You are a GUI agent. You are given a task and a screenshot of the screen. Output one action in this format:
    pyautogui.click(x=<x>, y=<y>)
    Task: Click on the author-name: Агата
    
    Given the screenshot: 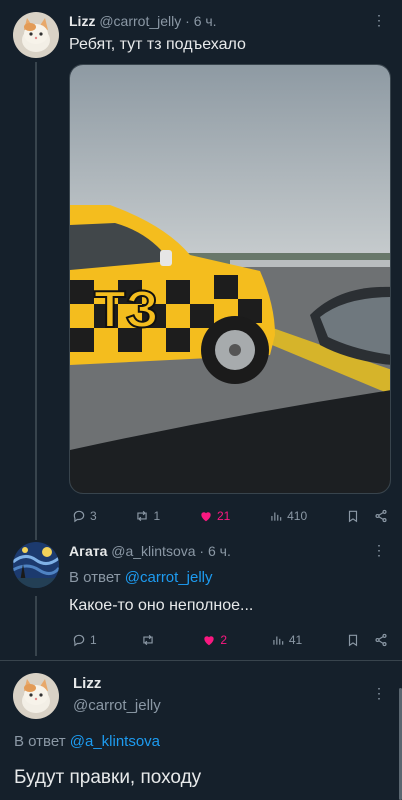 What is the action you would take?
    pyautogui.click(x=88, y=551)
    